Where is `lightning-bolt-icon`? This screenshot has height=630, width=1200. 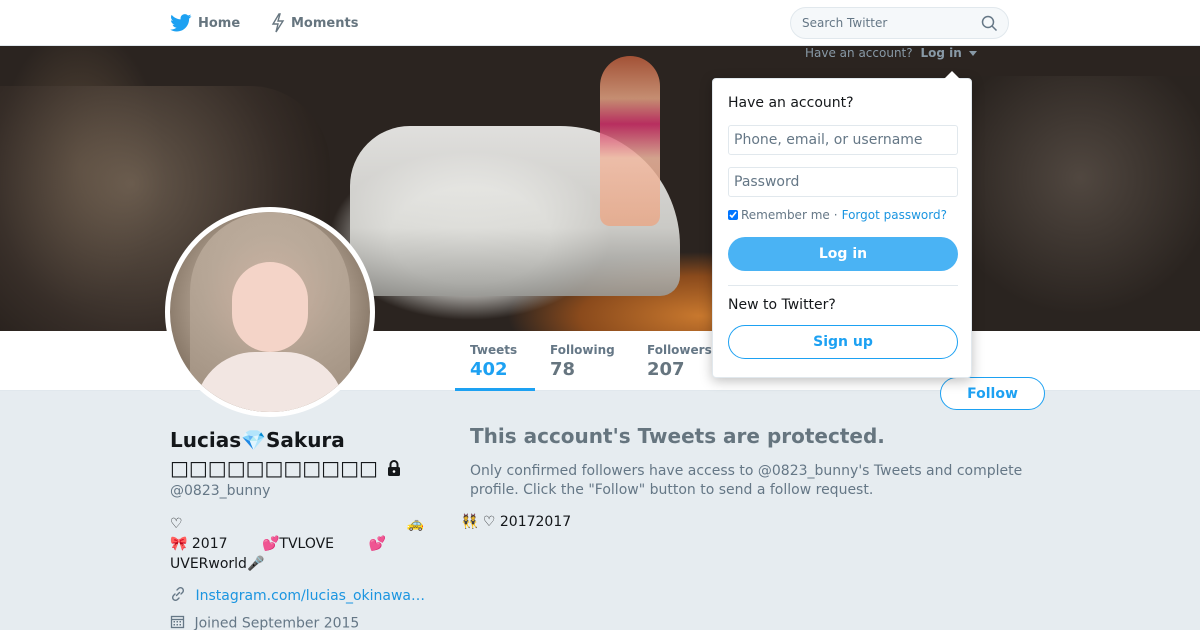
lightning-bolt-icon is located at coordinates (278, 23).